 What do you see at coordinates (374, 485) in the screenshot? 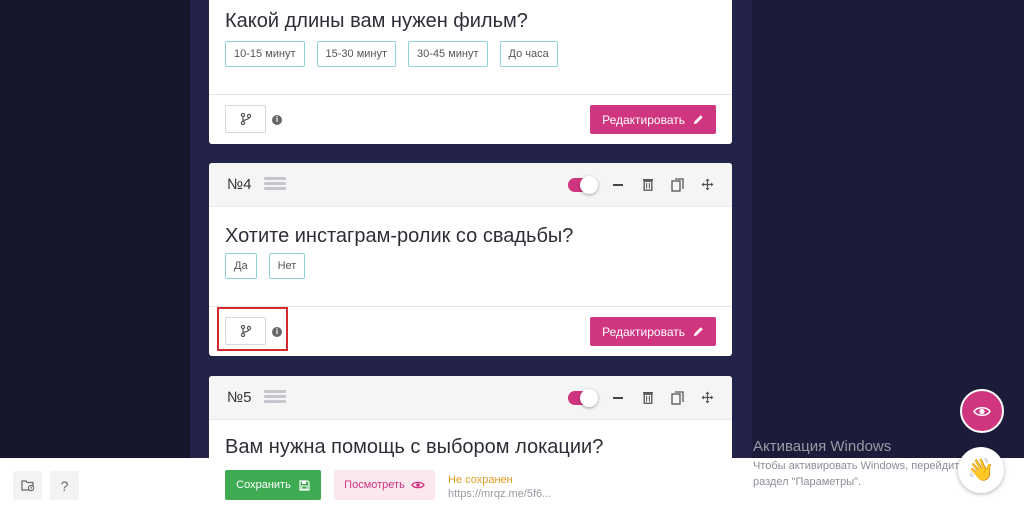
I see `preview-button-label: Посмотреть` at bounding box center [374, 485].